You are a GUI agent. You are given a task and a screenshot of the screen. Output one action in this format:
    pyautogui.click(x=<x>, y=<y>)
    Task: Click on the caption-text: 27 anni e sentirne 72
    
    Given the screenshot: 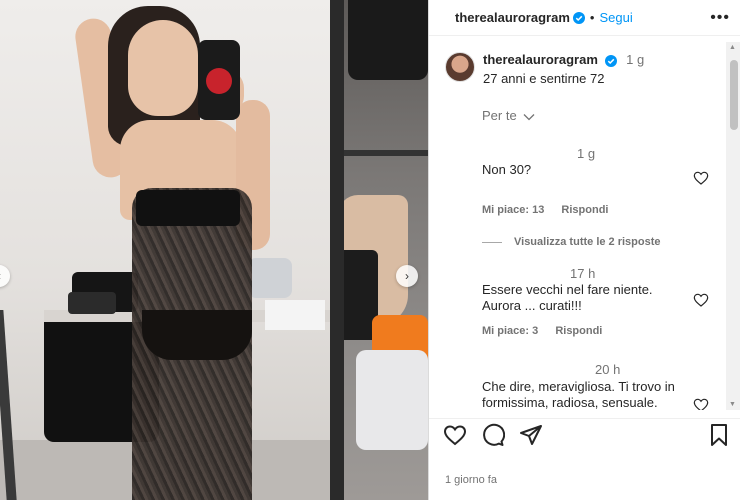 What is the action you would take?
    pyautogui.click(x=544, y=78)
    